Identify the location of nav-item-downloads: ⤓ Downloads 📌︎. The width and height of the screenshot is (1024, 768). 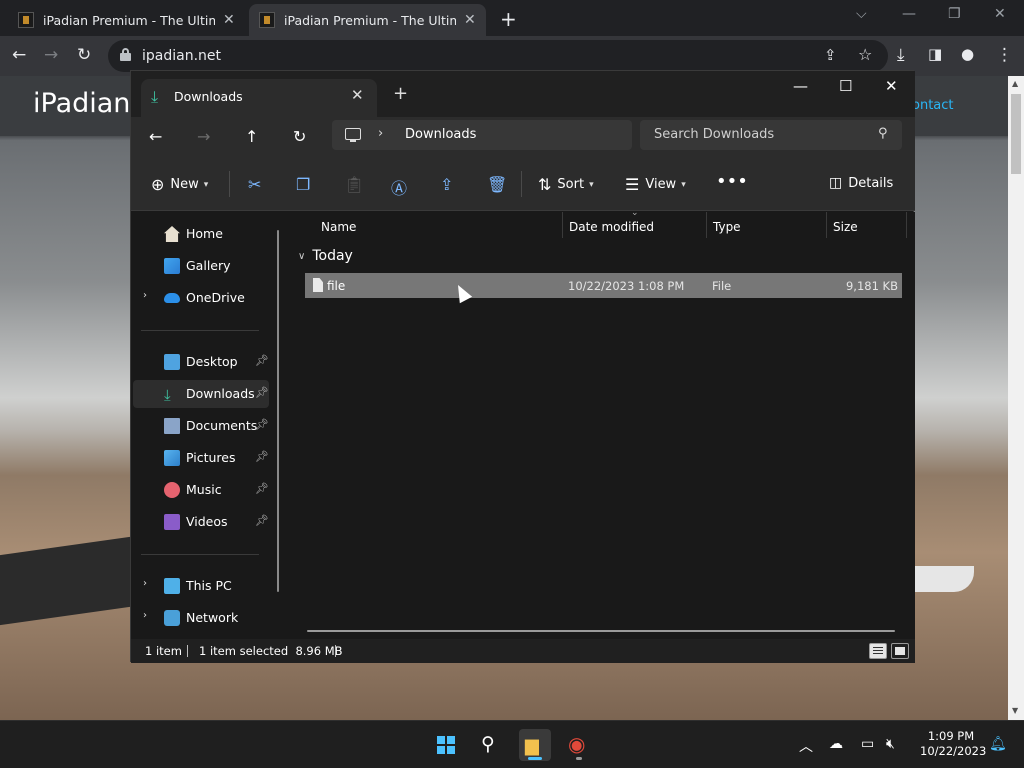
(201, 394).